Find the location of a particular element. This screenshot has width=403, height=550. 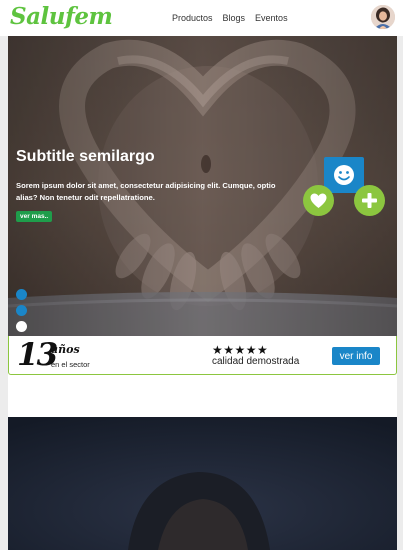

see-more-button: ver mas.. is located at coordinates (34, 216).